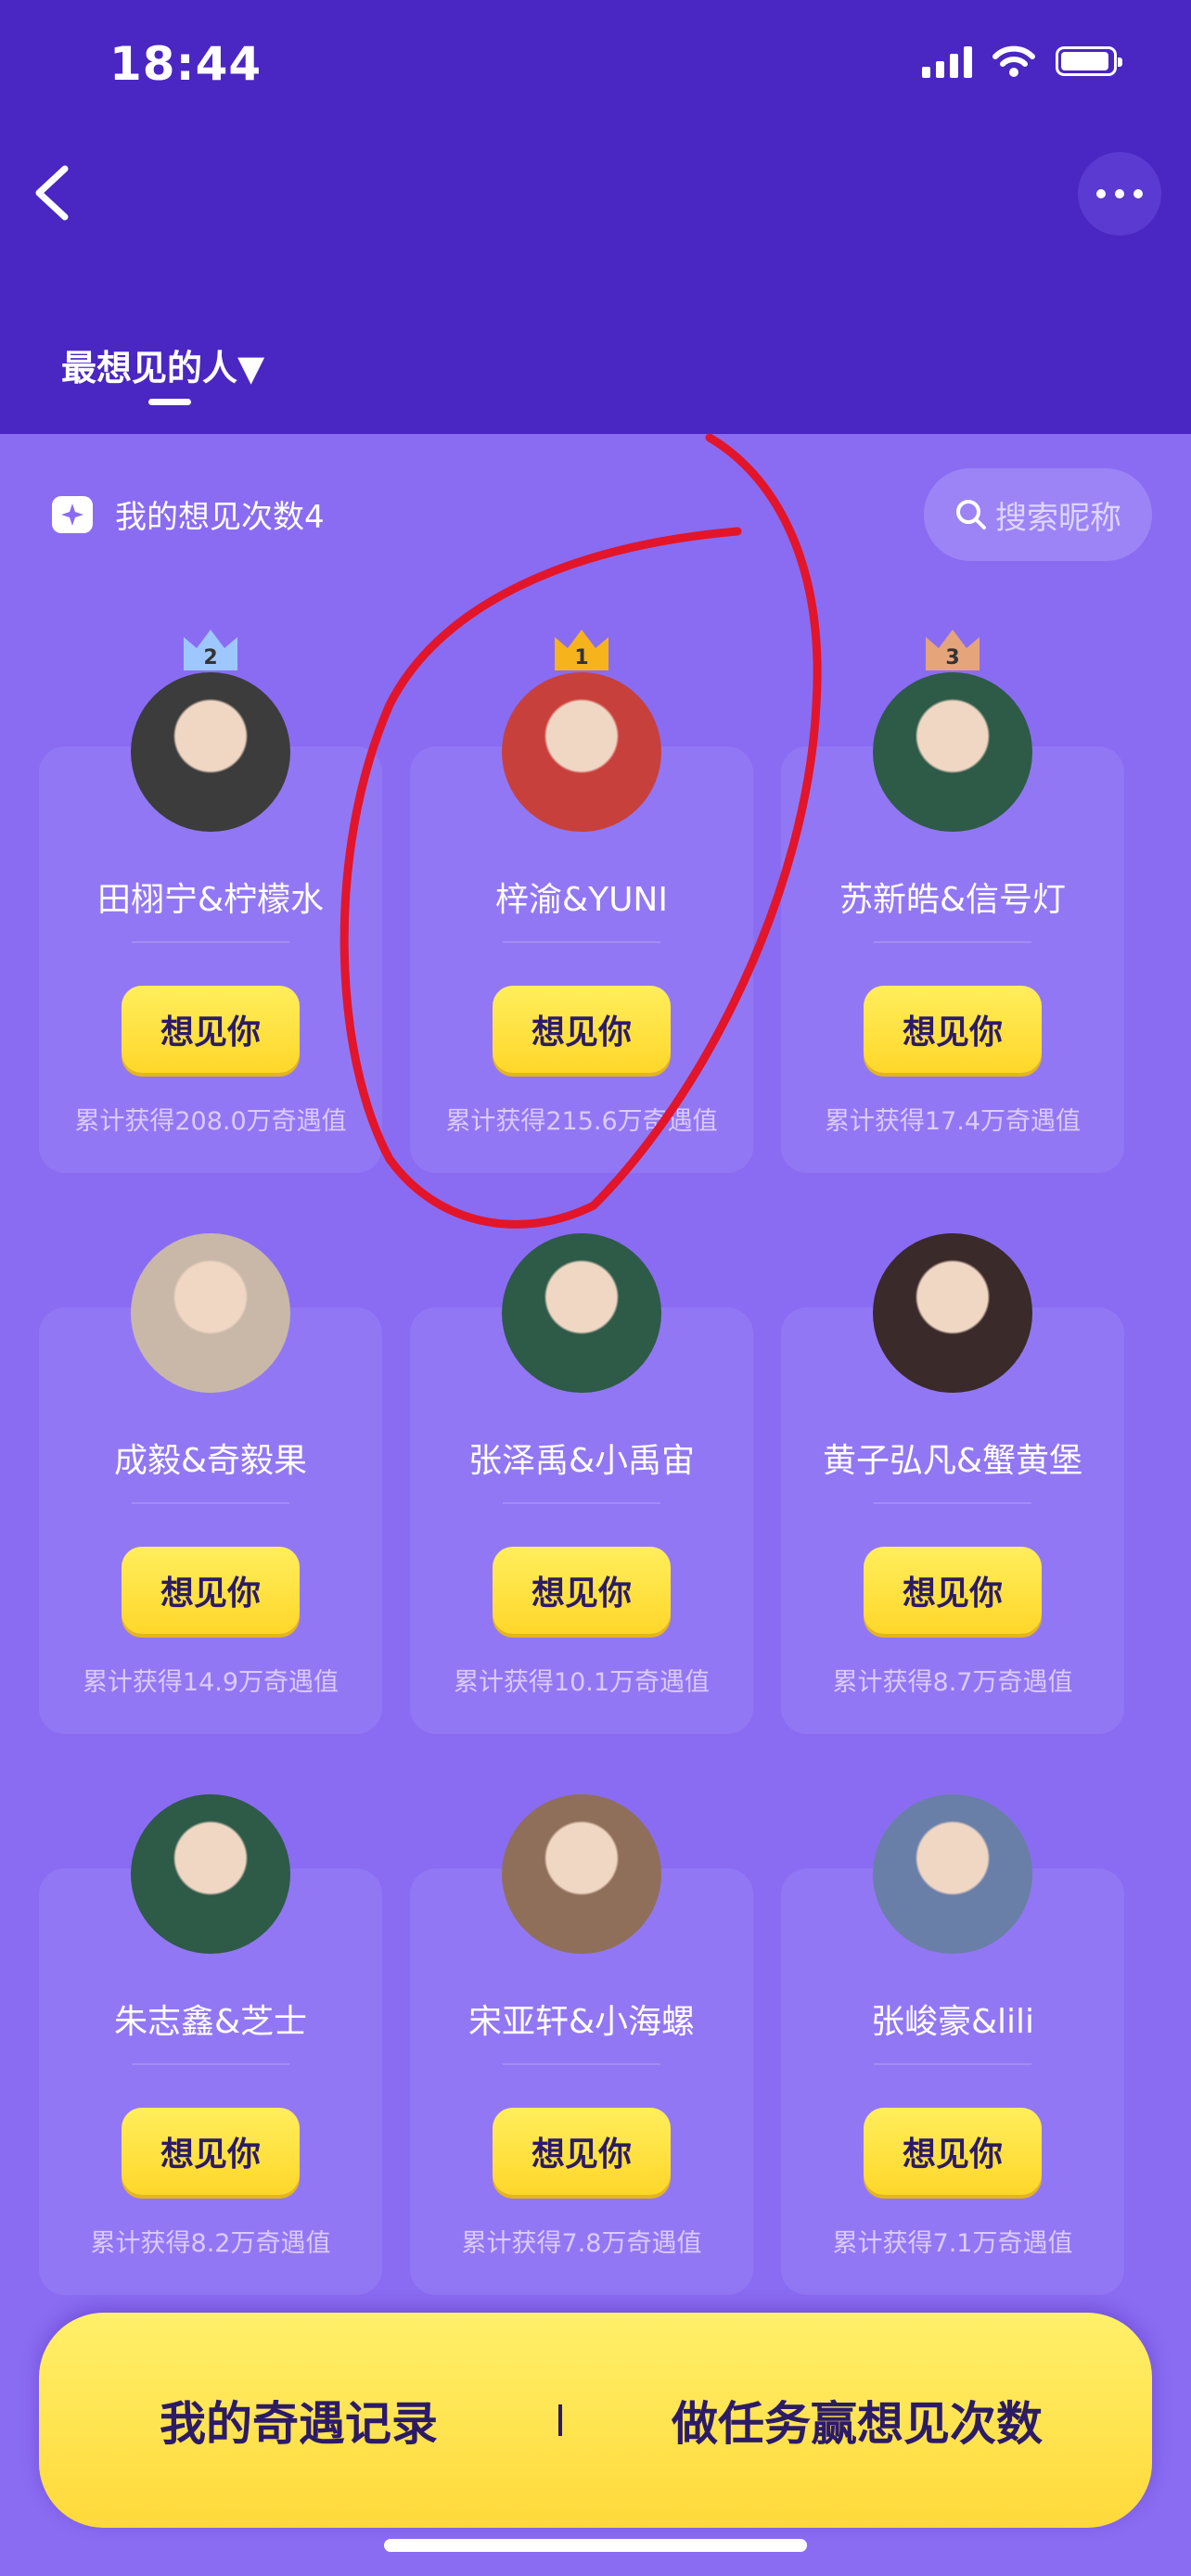 This screenshot has height=2576, width=1191. What do you see at coordinates (581, 658) in the screenshot?
I see `rank-number: 1` at bounding box center [581, 658].